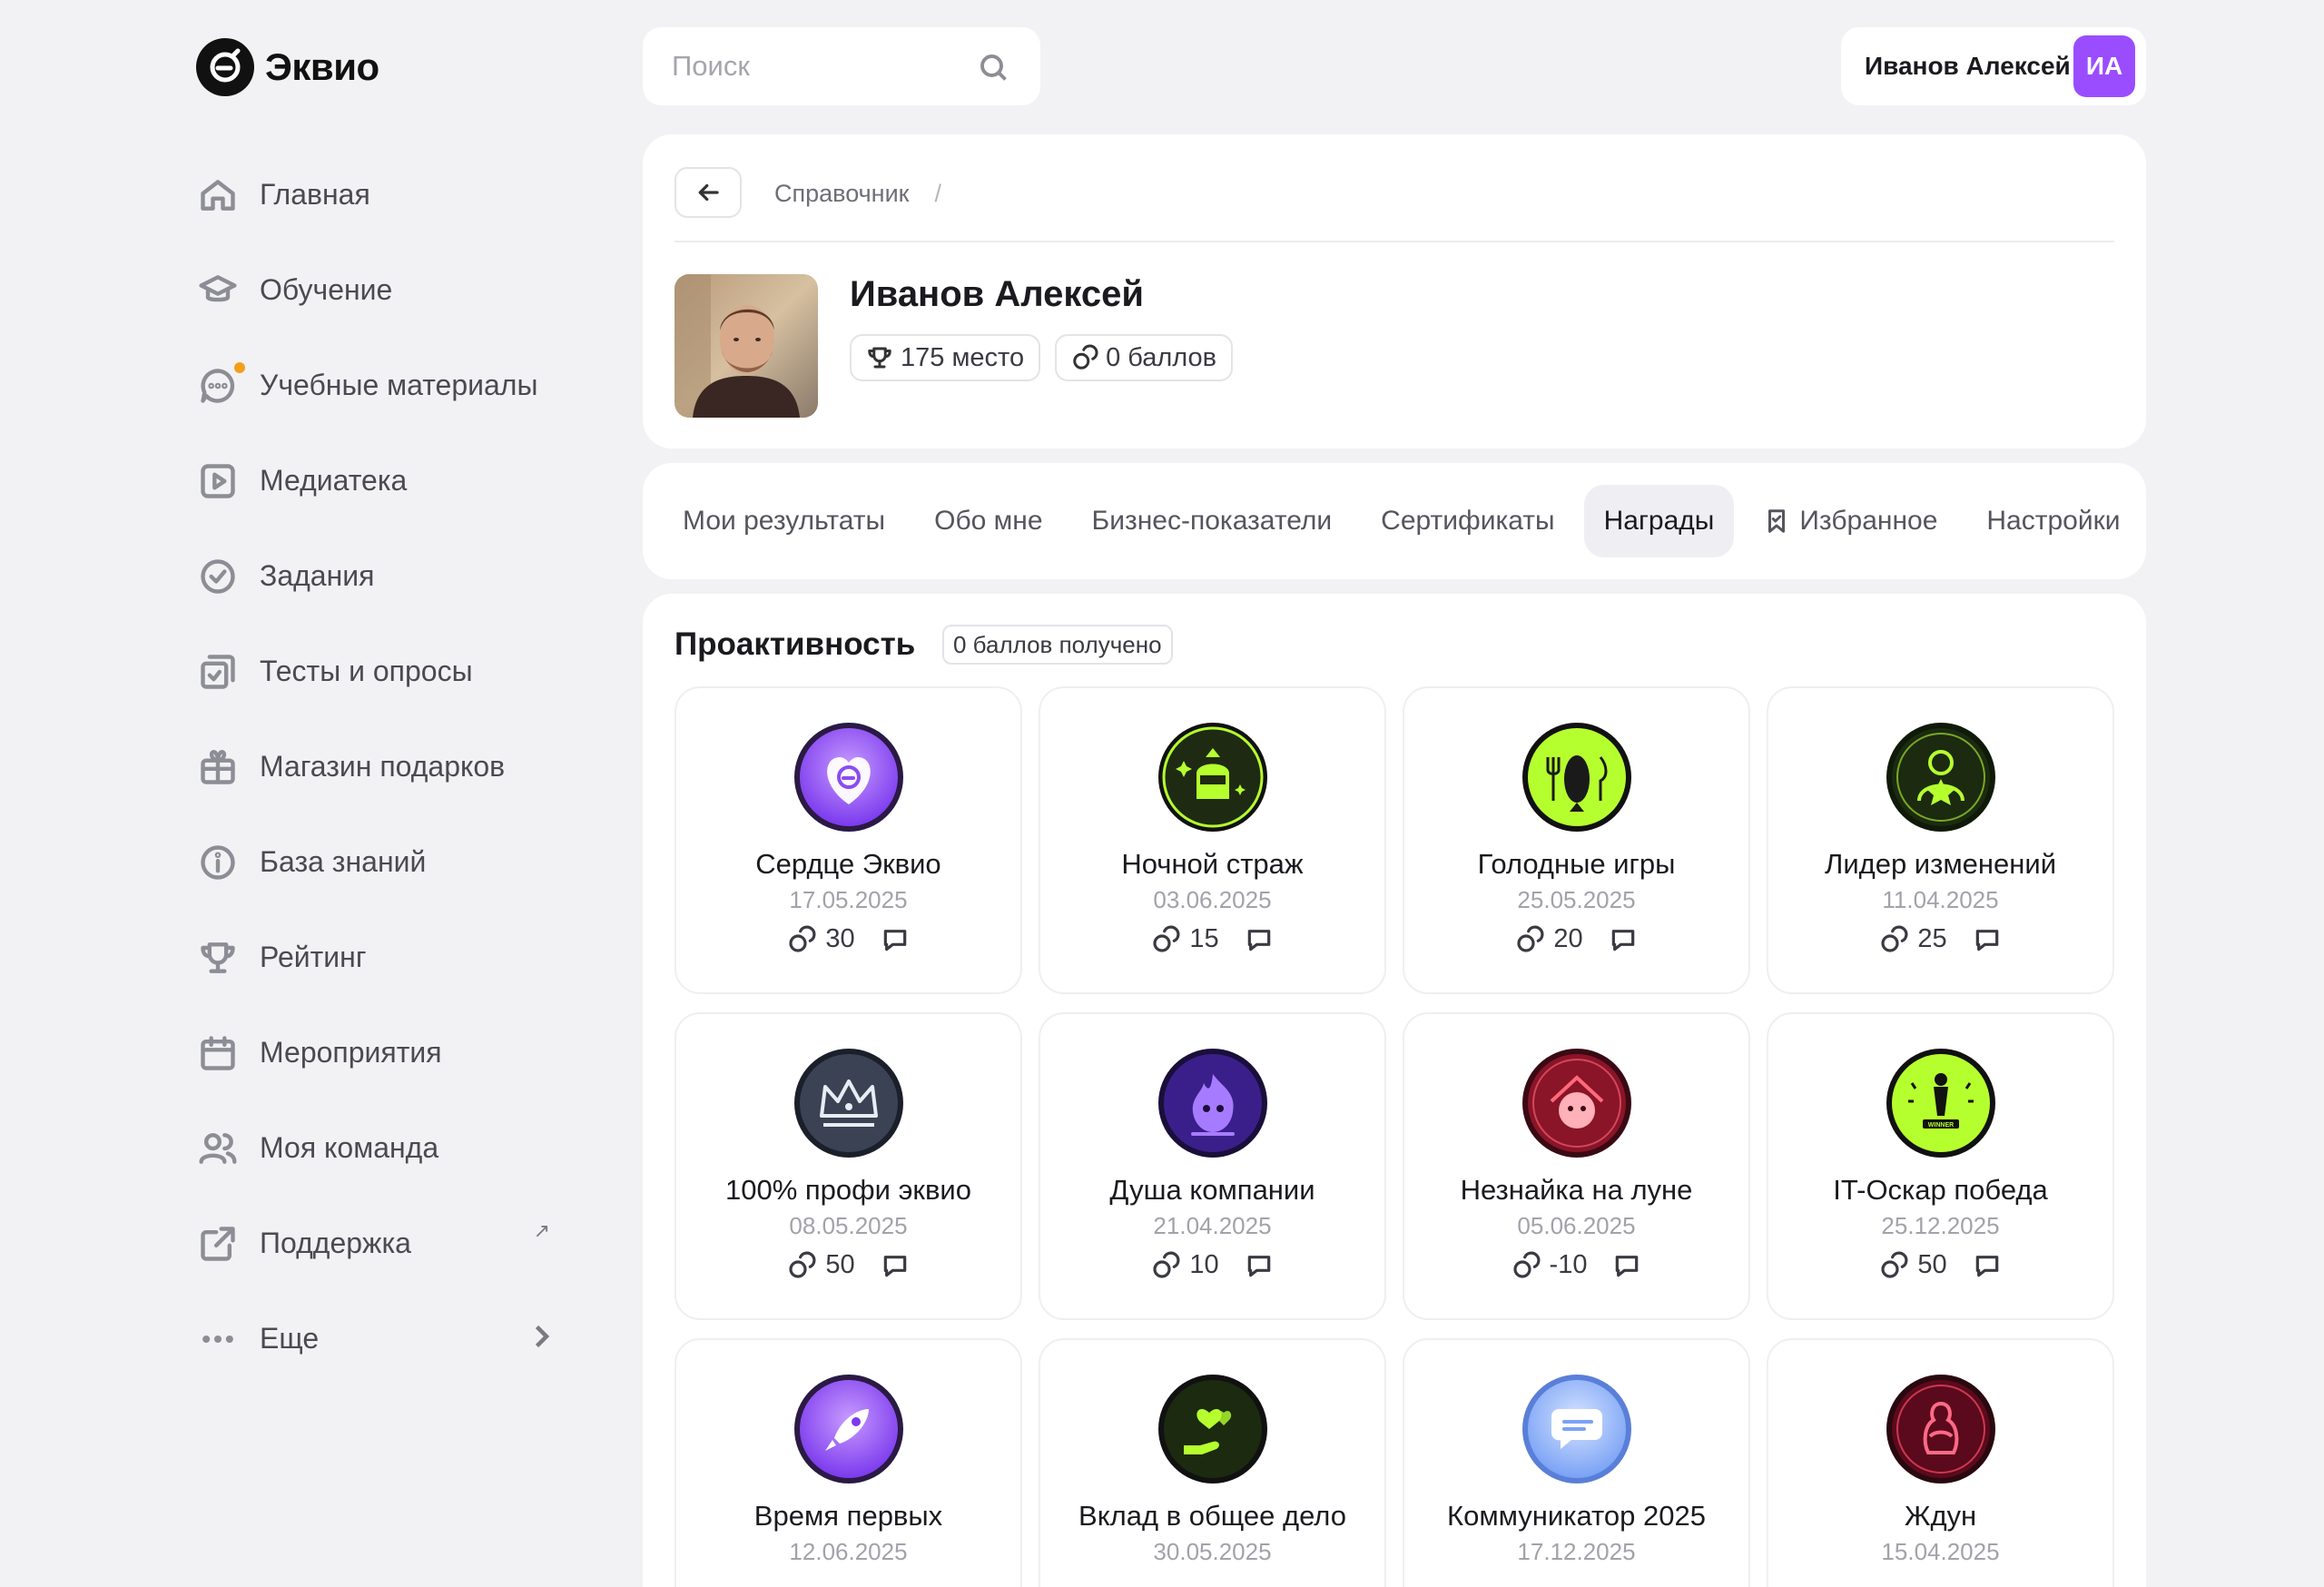  What do you see at coordinates (1940, 840) in the screenshot?
I see `award-card: Лидер изменений 11.04.2025 25` at bounding box center [1940, 840].